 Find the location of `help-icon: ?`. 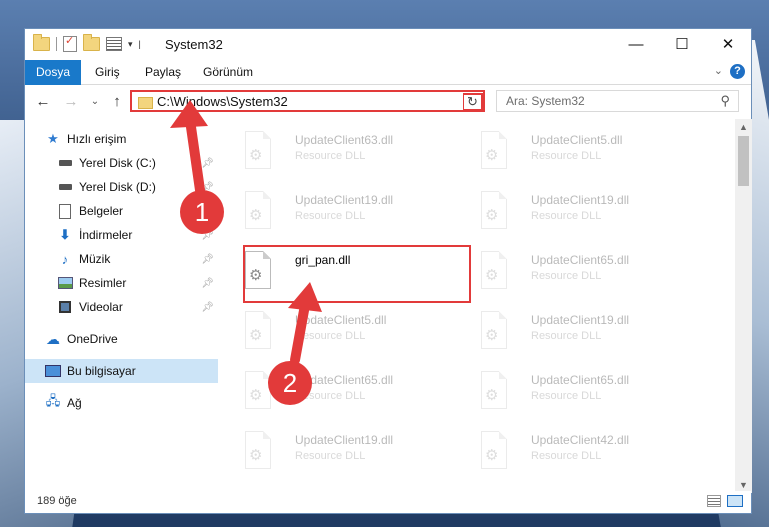

help-icon: ? is located at coordinates (737, 71).